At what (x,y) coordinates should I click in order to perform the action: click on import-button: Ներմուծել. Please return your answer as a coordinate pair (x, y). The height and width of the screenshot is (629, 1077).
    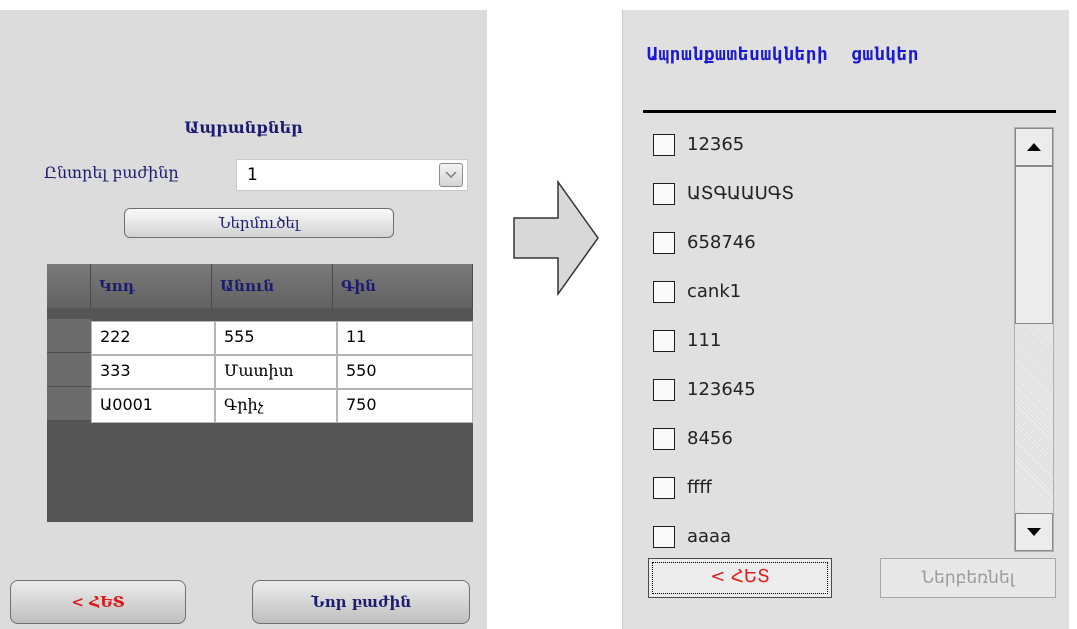
    Looking at the image, I should click on (259, 223).